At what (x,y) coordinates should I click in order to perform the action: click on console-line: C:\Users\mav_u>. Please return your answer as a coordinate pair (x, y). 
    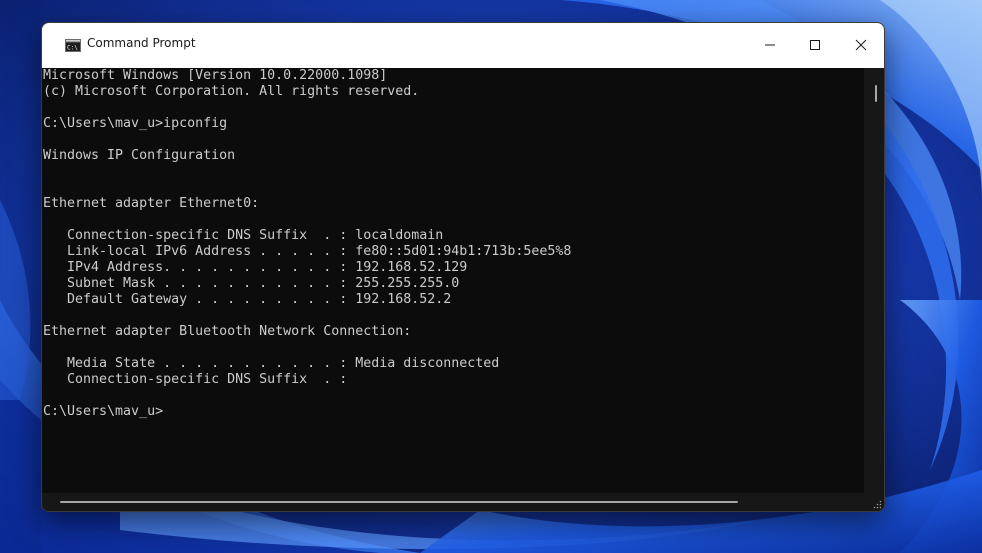
    Looking at the image, I should click on (103, 411).